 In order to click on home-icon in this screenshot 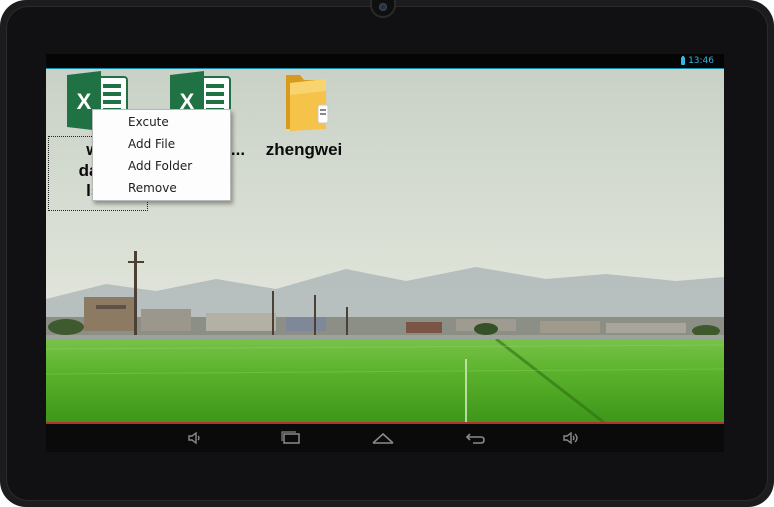, I will do `click(383, 438)`.